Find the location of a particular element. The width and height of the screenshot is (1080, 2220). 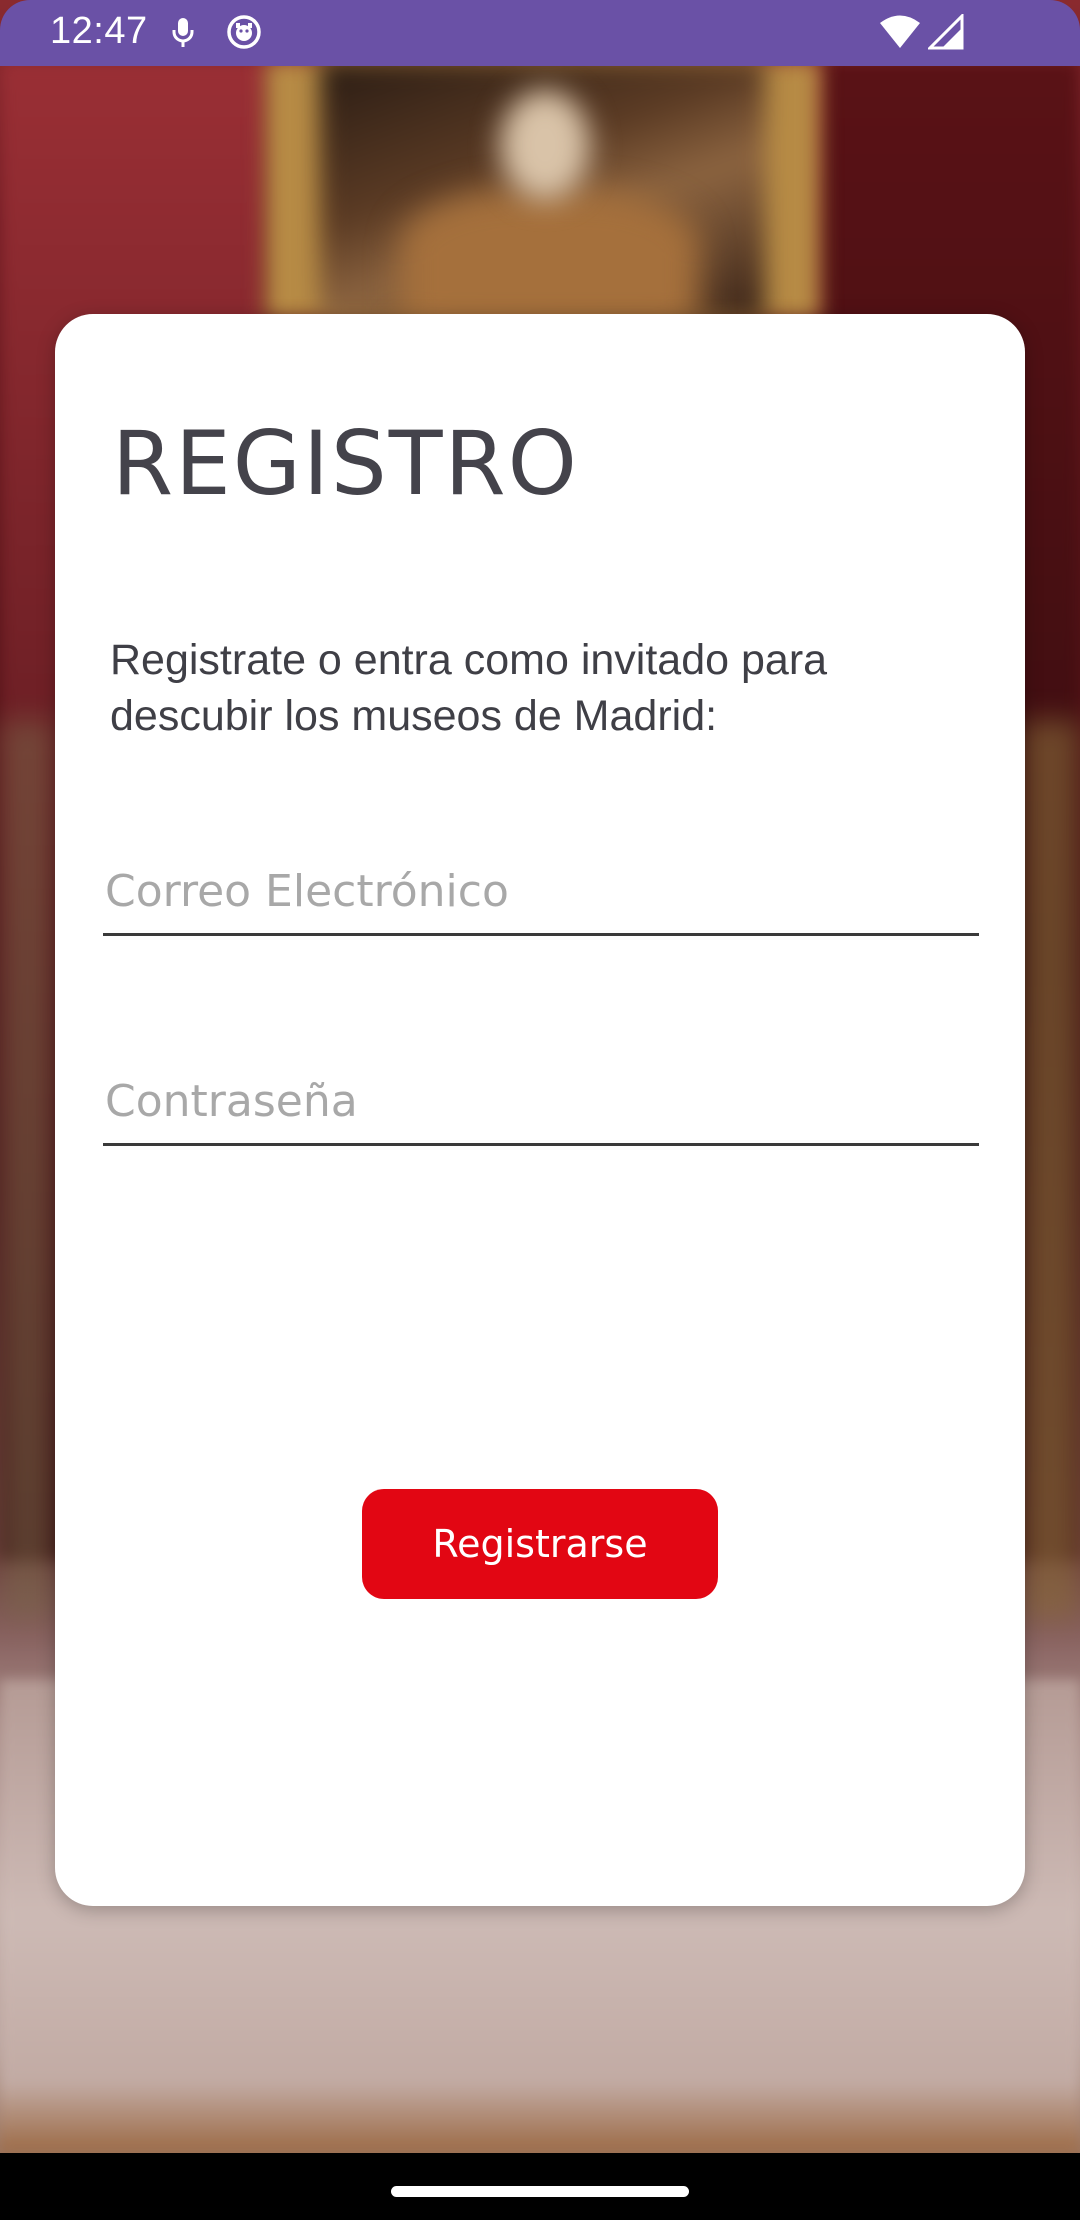

bug-icon is located at coordinates (244, 34).